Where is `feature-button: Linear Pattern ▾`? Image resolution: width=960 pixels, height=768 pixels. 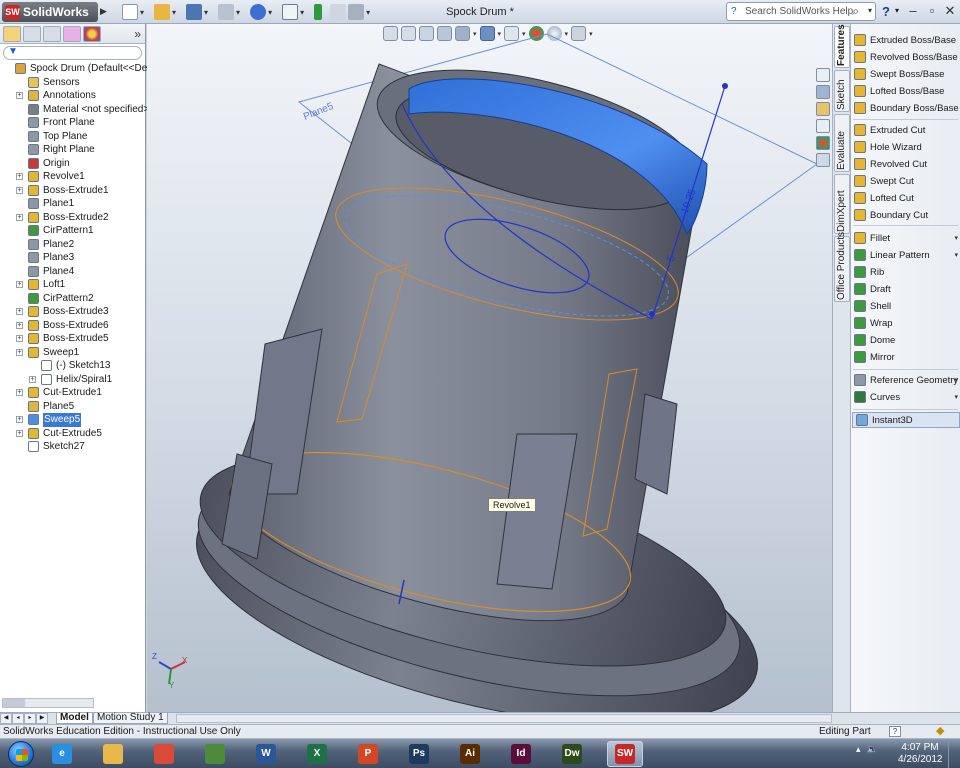
feature-button: Linear Pattern ▾ is located at coordinates (905, 255).